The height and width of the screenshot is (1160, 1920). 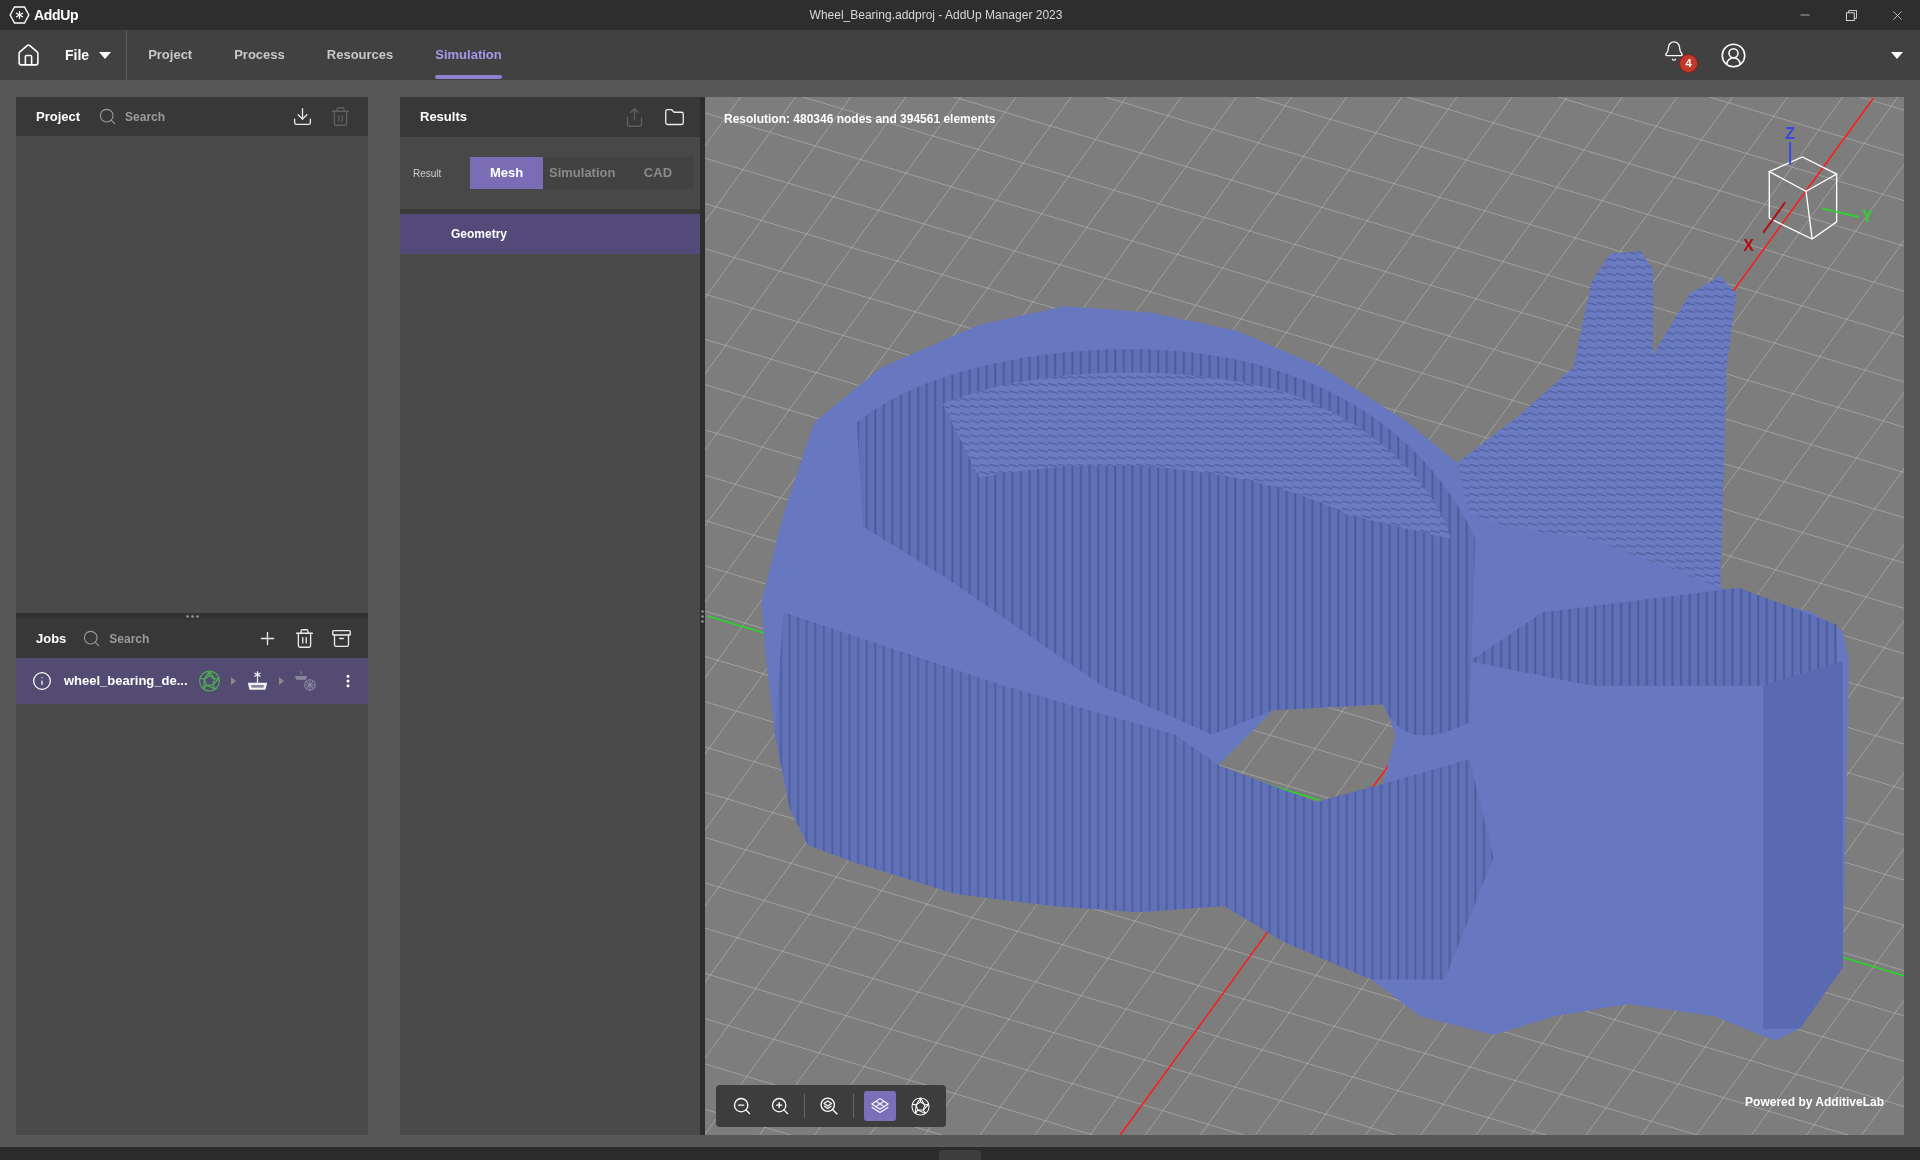 What do you see at coordinates (428, 173) in the screenshot?
I see `result-label: Result` at bounding box center [428, 173].